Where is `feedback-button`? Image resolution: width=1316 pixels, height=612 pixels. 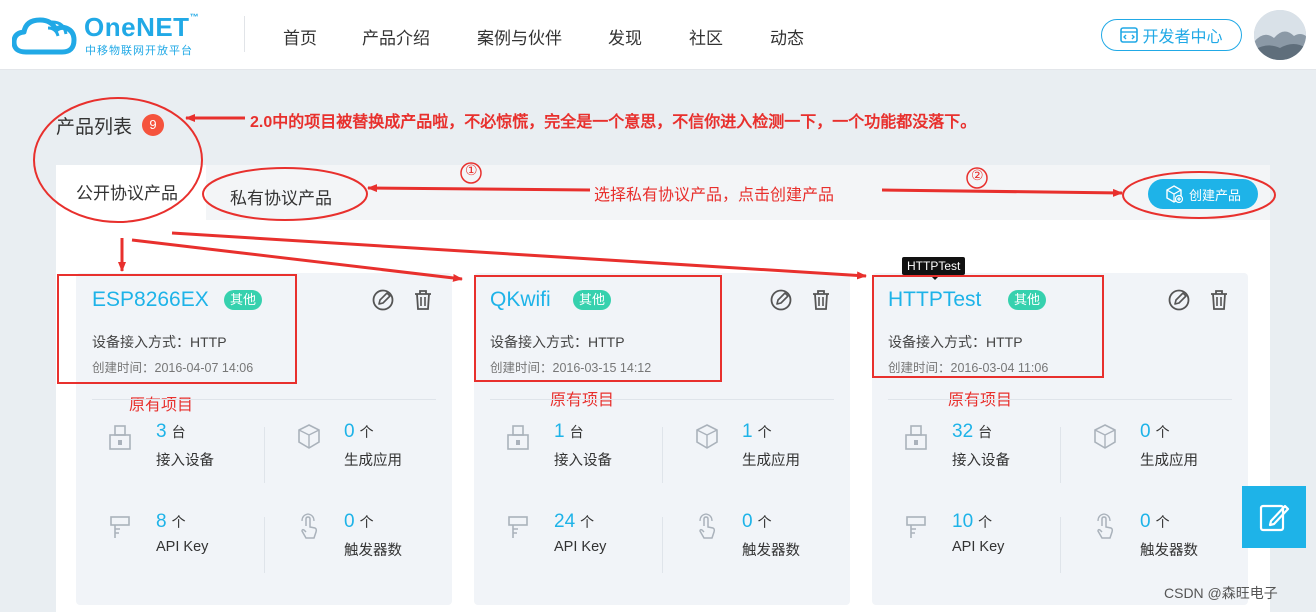 feedback-button is located at coordinates (1274, 517).